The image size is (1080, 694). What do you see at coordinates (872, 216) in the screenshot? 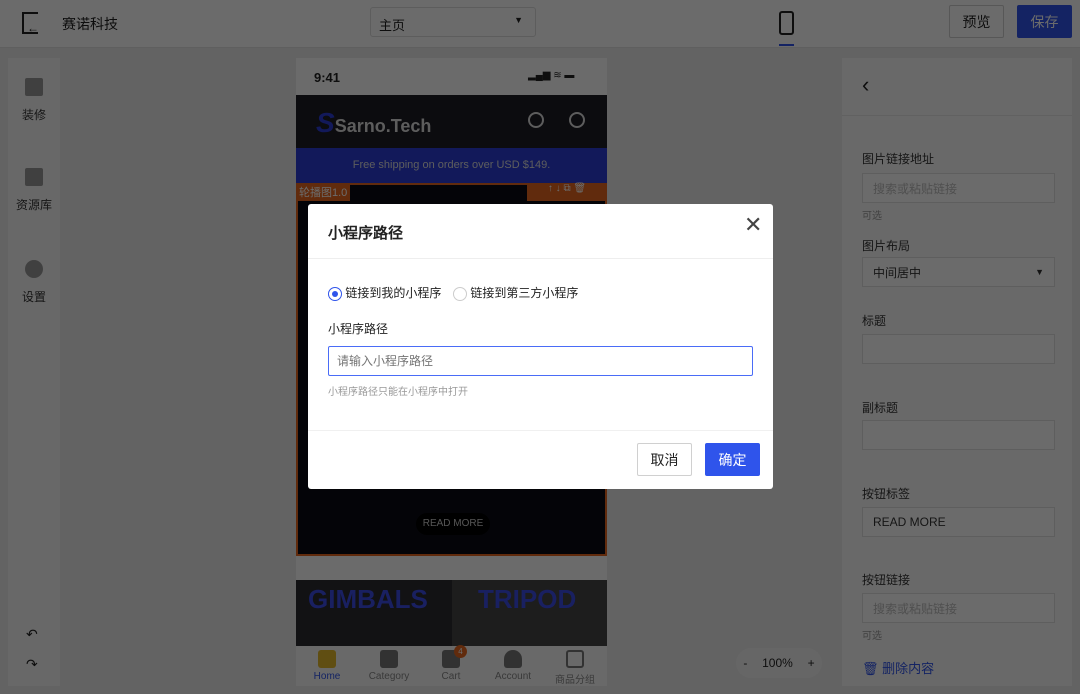
I see `img-link-hint: 可选` at bounding box center [872, 216].